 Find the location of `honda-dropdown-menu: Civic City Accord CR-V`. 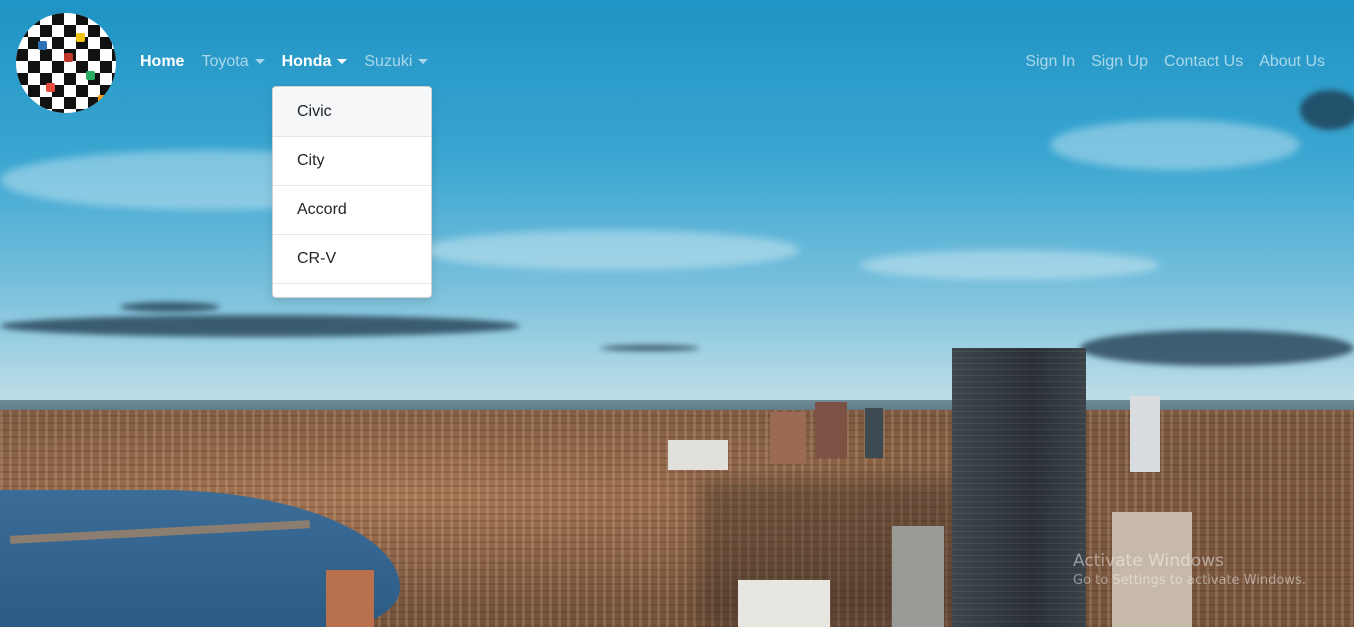

honda-dropdown-menu: Civic City Accord CR-V is located at coordinates (352, 192).